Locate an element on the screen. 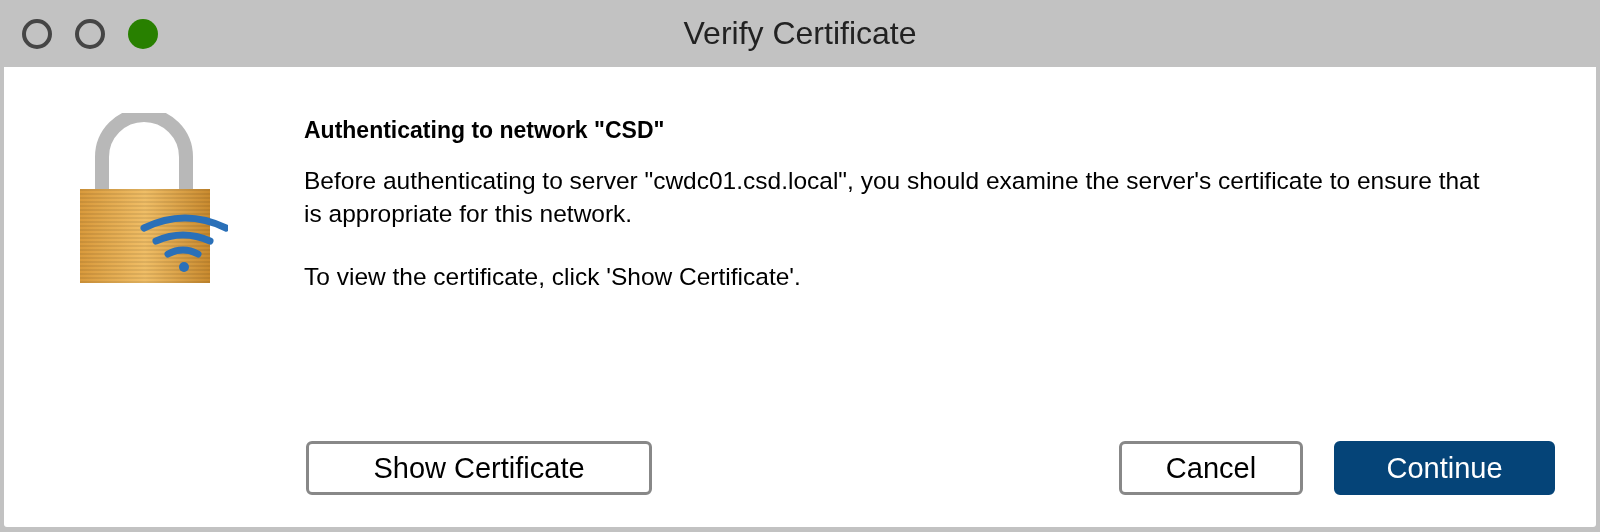 This screenshot has height=532, width=1600. dialog-message: Before authenticating to server "cwdc01.csd.local", you should examine the server's certificate to ensure that is appropriate for this network. is located at coordinates (892, 197).